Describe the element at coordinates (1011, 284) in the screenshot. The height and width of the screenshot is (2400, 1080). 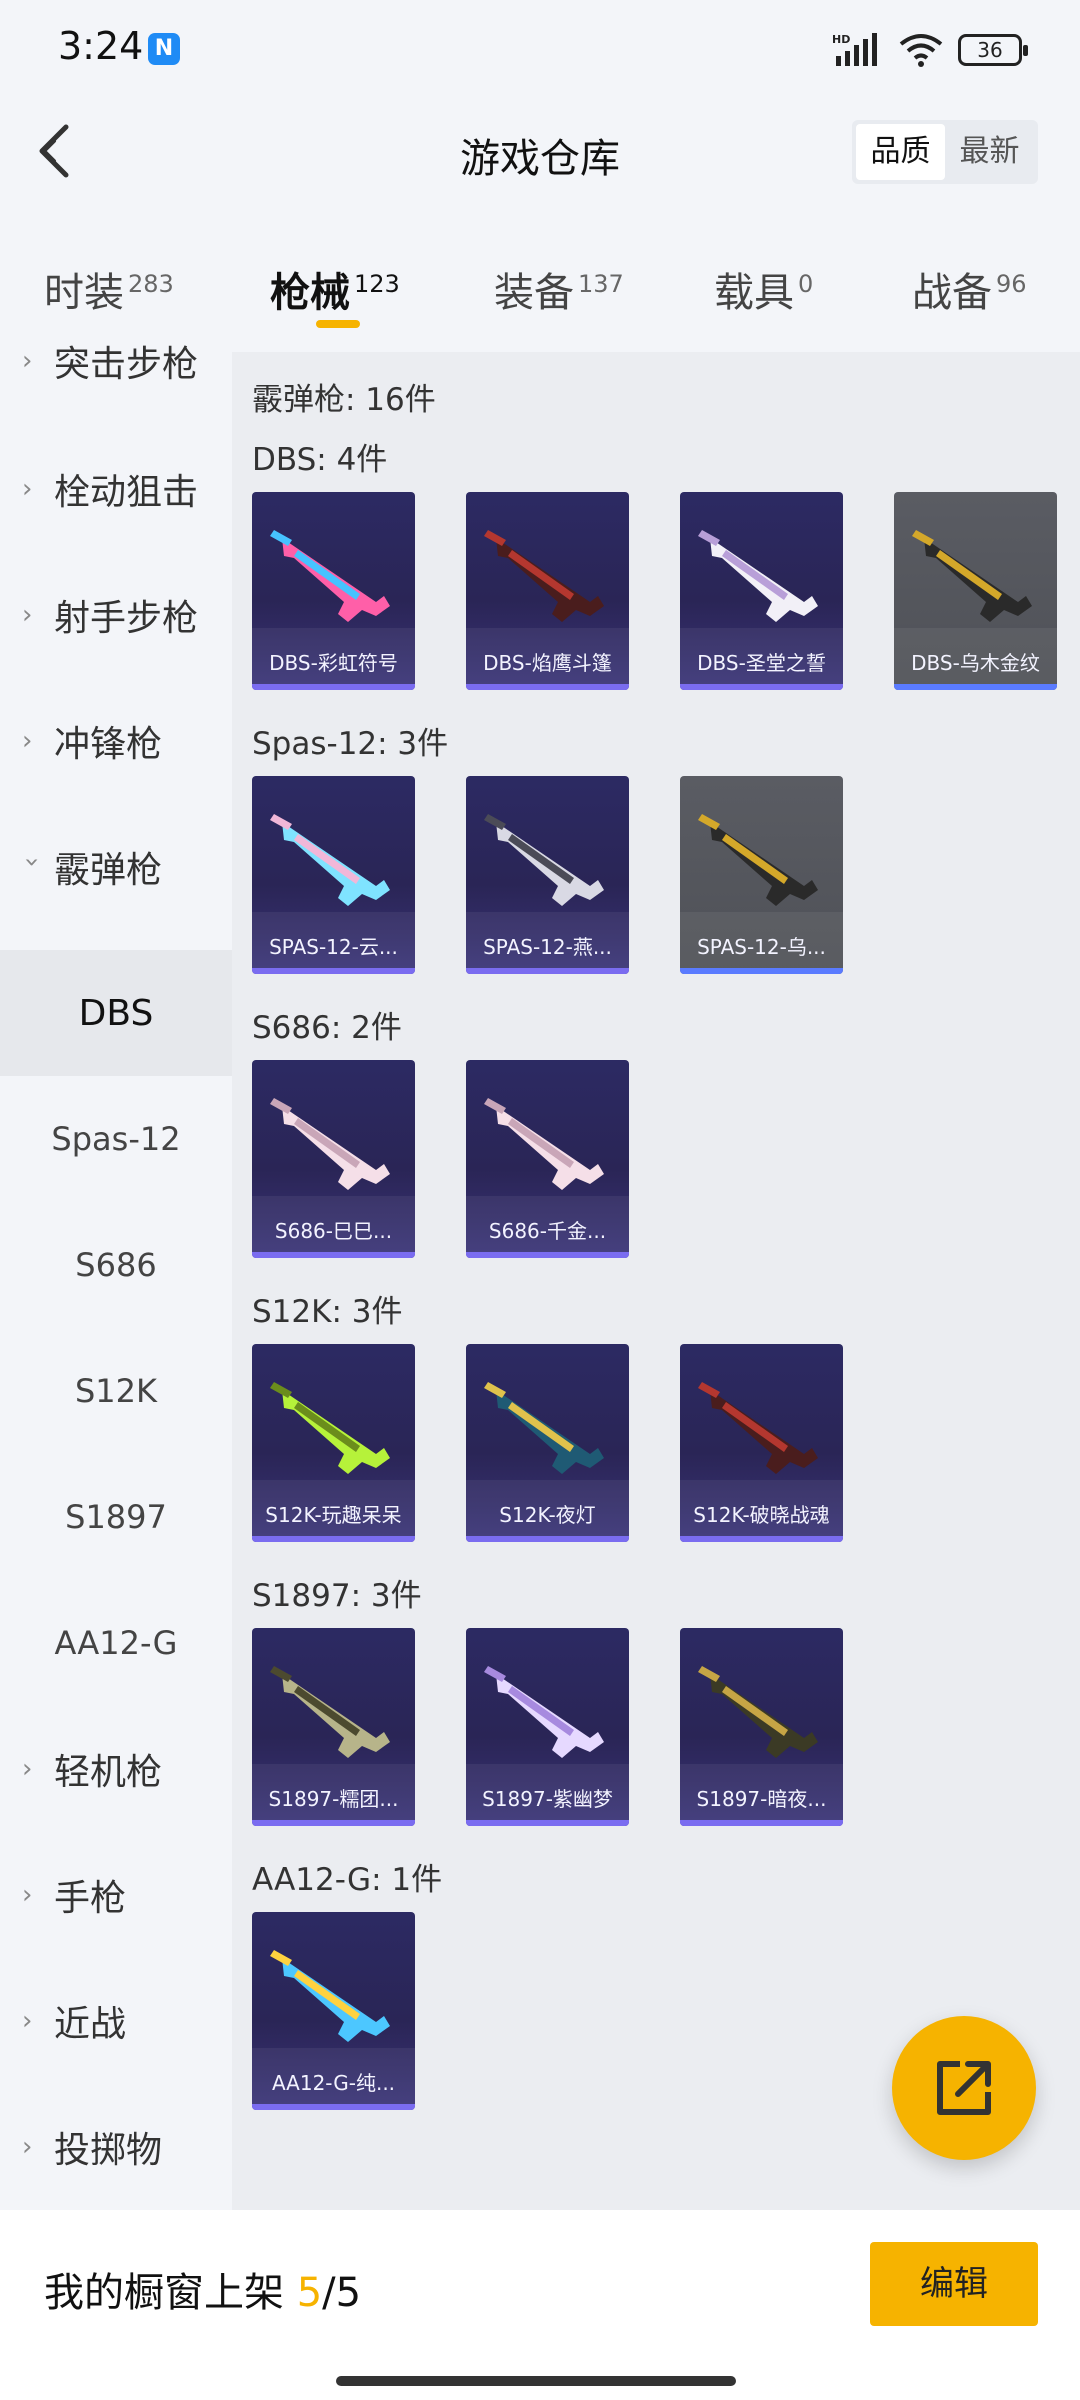
I see `tab-count: 96` at that location.